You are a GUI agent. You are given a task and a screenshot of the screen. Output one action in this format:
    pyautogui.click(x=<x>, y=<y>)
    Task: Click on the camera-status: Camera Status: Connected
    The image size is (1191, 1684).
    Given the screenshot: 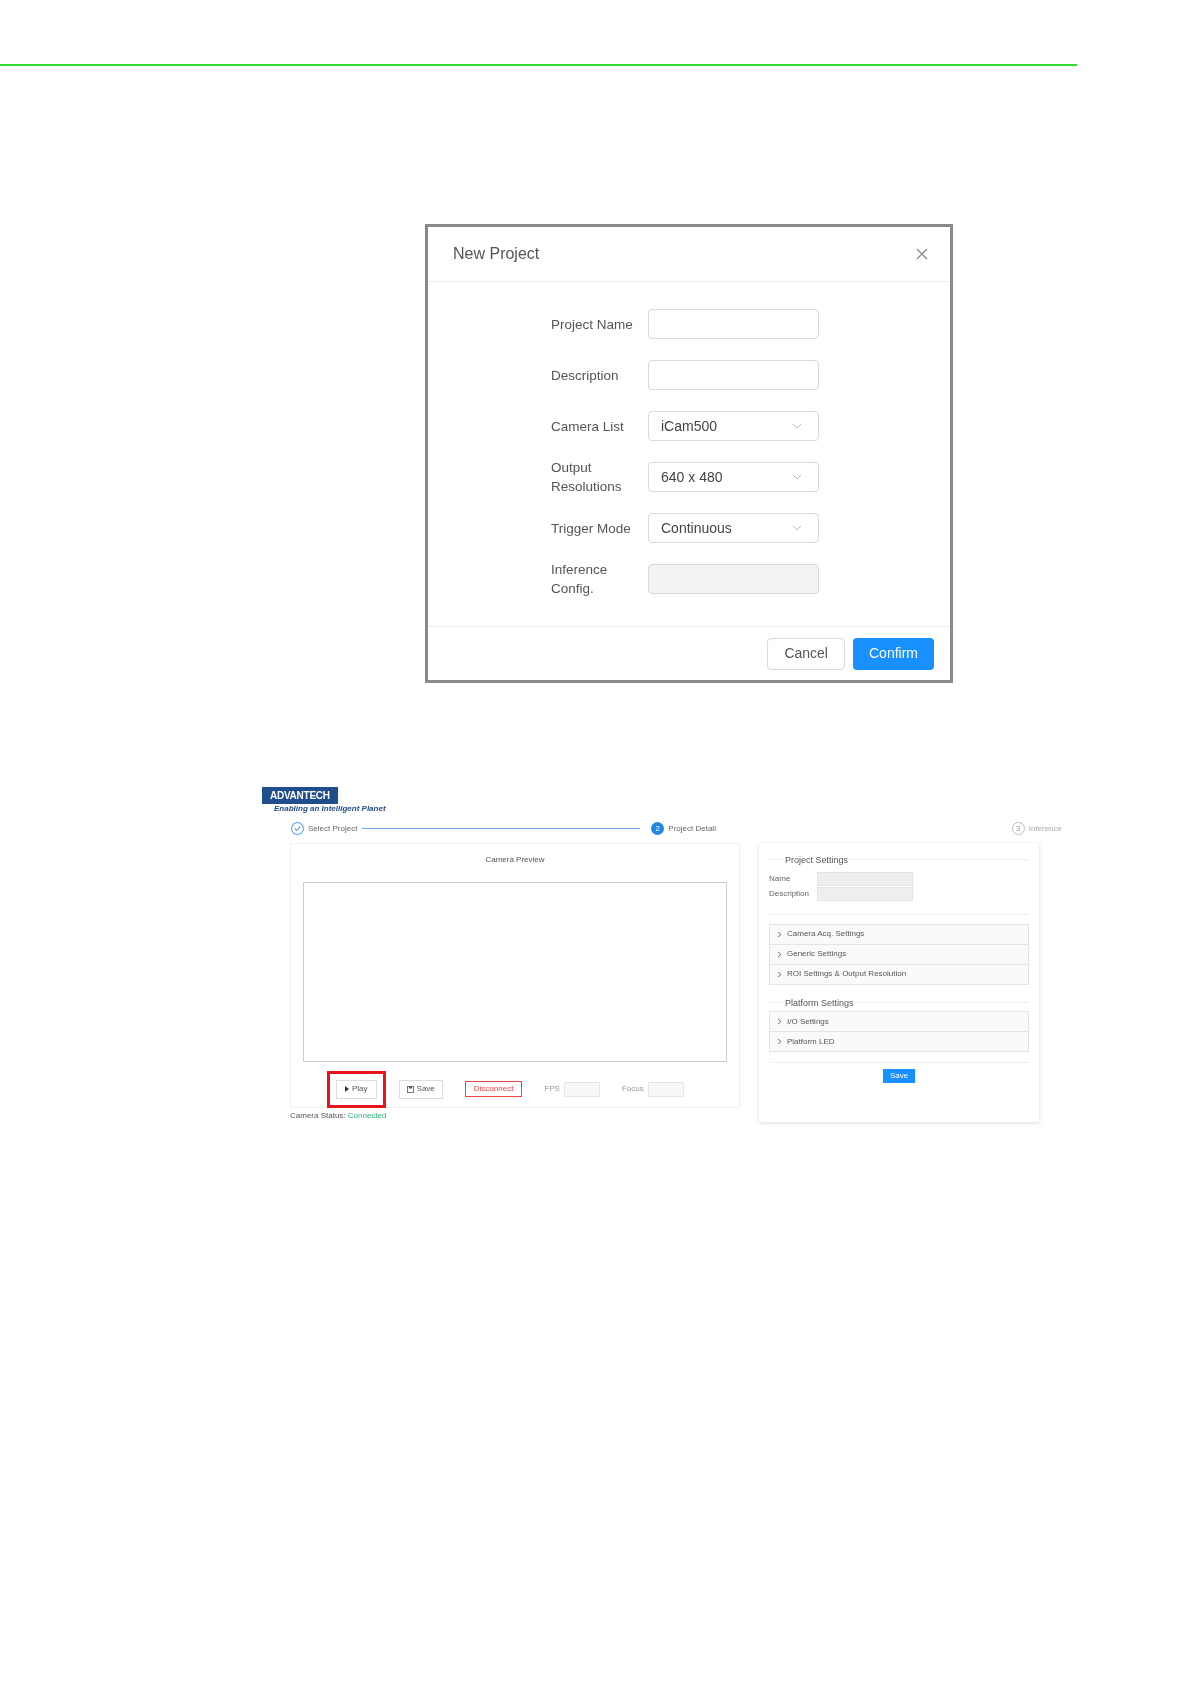 What is the action you would take?
    pyautogui.click(x=339, y=1116)
    